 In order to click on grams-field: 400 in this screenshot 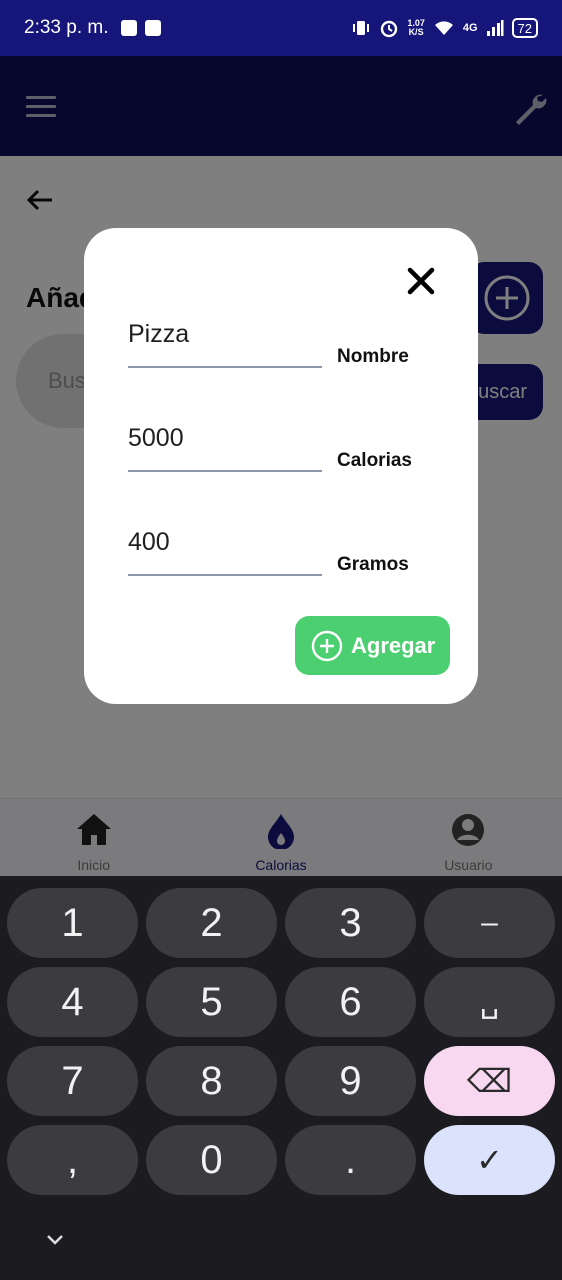, I will do `click(225, 552)`.